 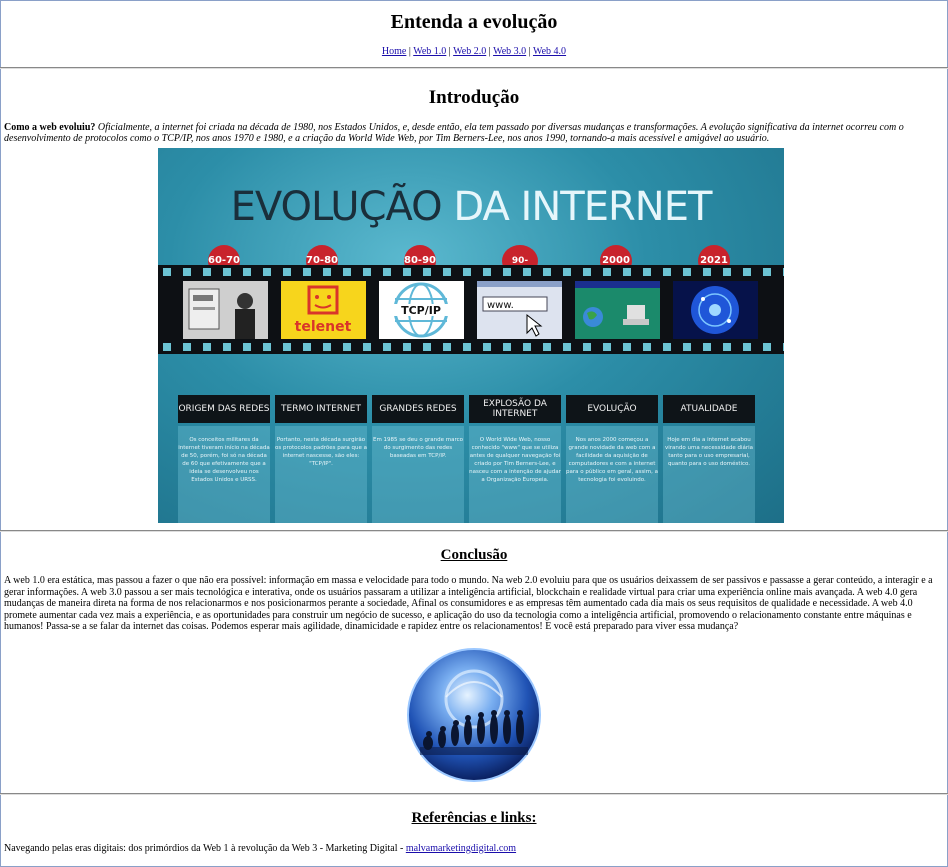 What do you see at coordinates (549, 51) in the screenshot?
I see `nav-link-web4: Web 4.0` at bounding box center [549, 51].